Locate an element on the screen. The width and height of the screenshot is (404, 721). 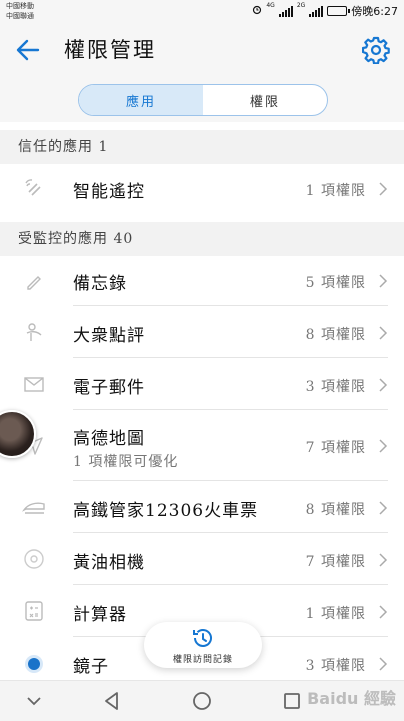
fab-label: 權限訪問記錄 is located at coordinates (202, 660).